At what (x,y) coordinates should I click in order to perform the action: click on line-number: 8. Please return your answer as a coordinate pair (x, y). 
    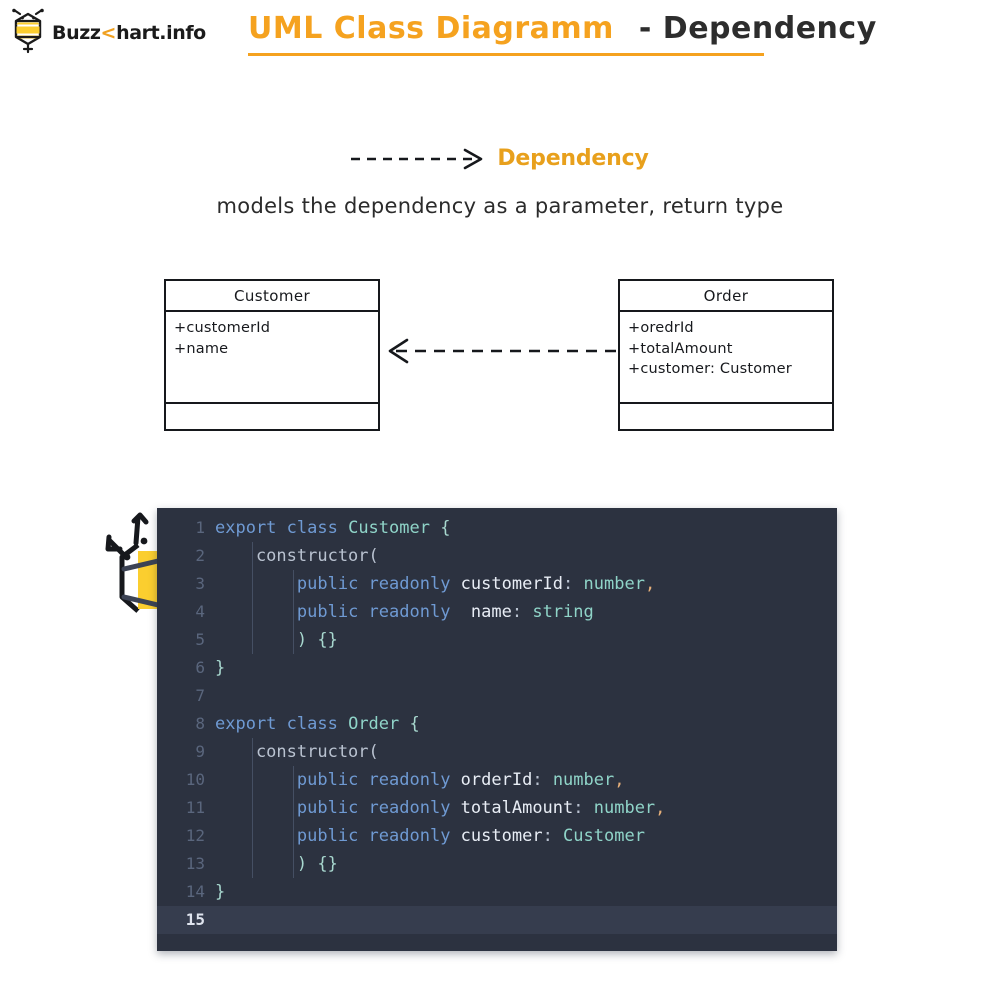
    Looking at the image, I should click on (200, 723).